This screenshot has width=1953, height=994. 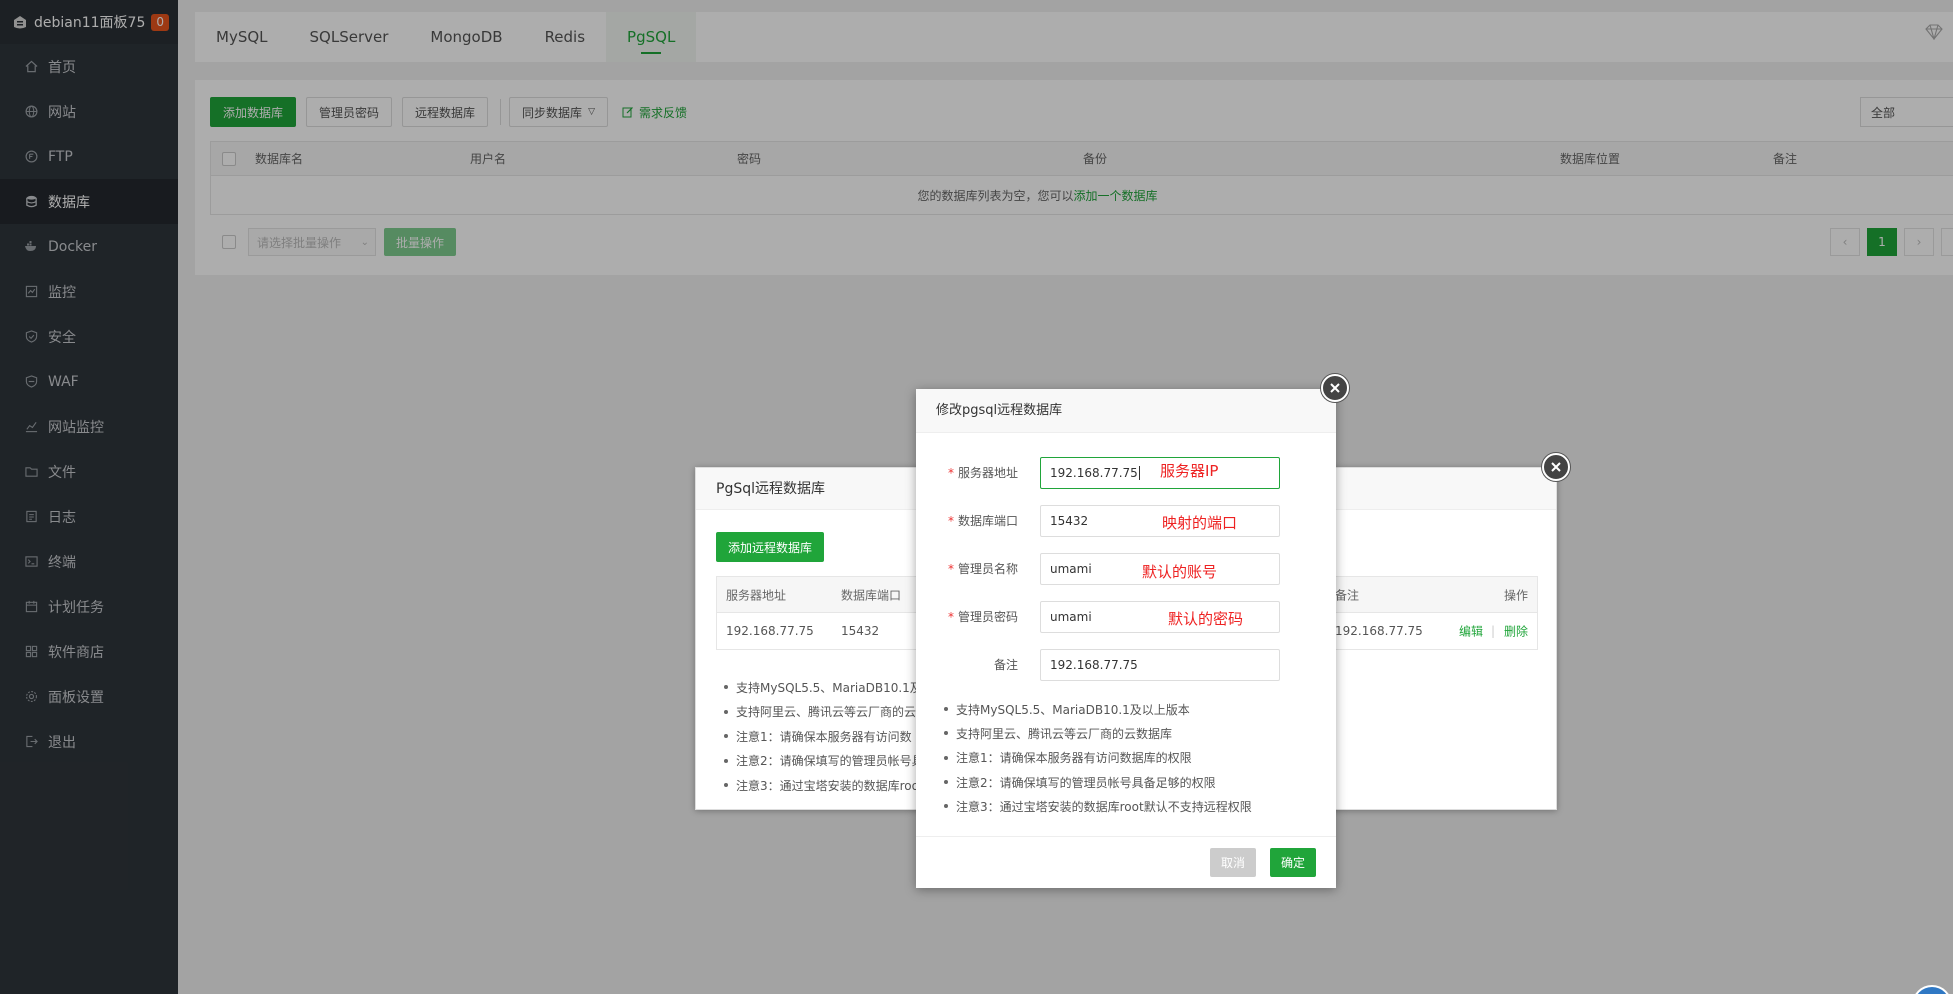 I want to click on admin-name-label-text: 管理员名称, so click(x=987, y=569).